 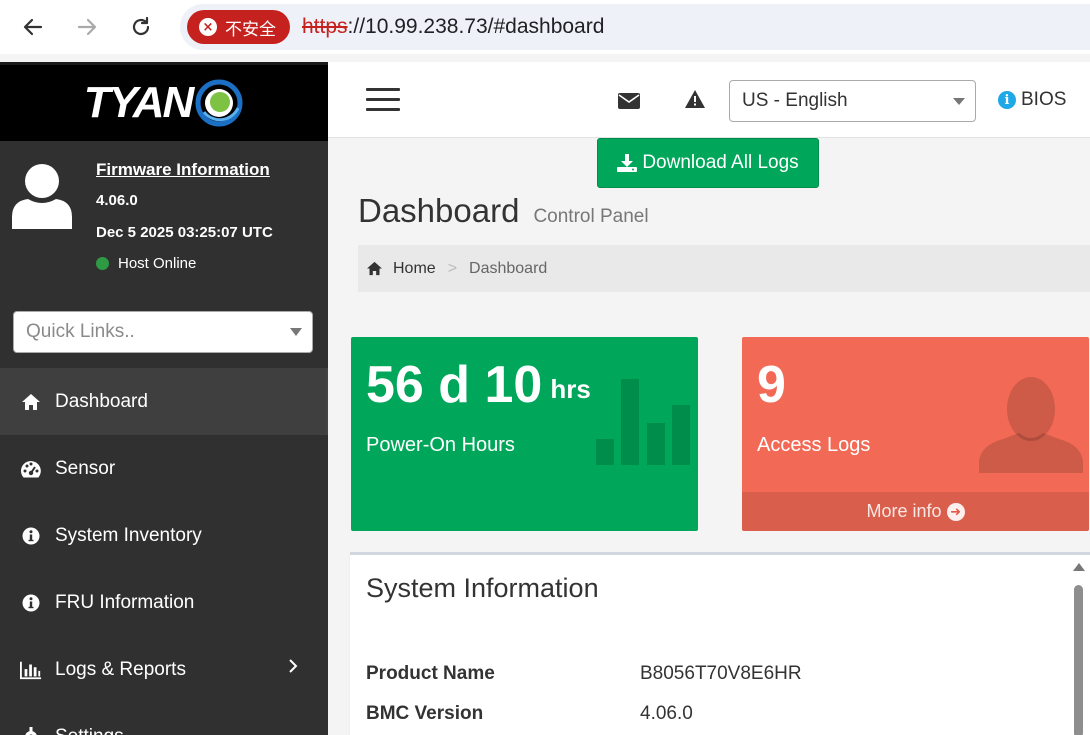 What do you see at coordinates (1007, 100) in the screenshot?
I see `info-icon: i` at bounding box center [1007, 100].